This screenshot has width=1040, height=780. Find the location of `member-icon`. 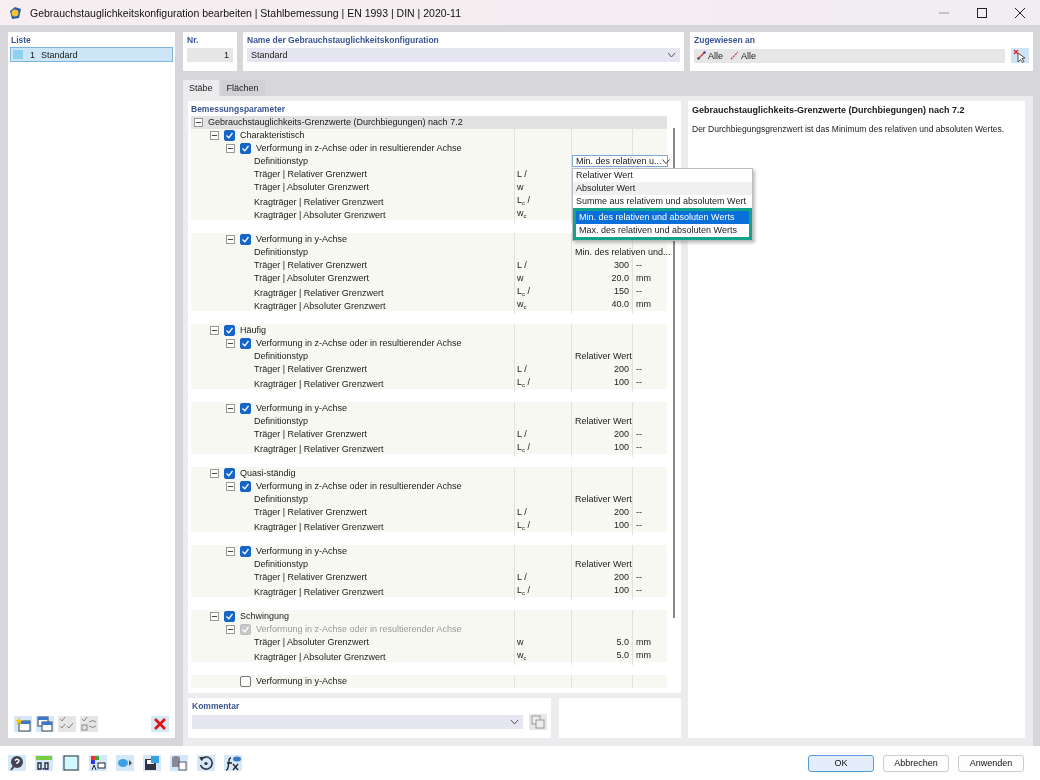

member-icon is located at coordinates (701, 55).